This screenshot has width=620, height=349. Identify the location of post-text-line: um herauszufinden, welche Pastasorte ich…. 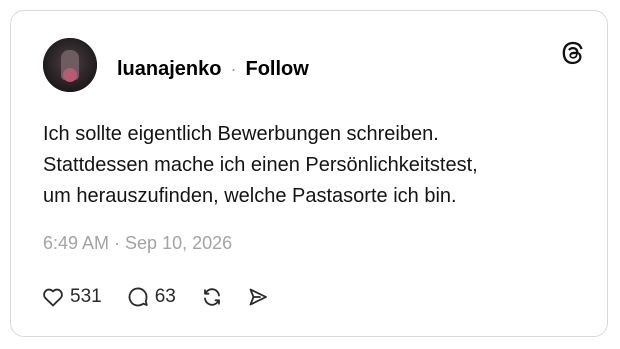
(250, 196).